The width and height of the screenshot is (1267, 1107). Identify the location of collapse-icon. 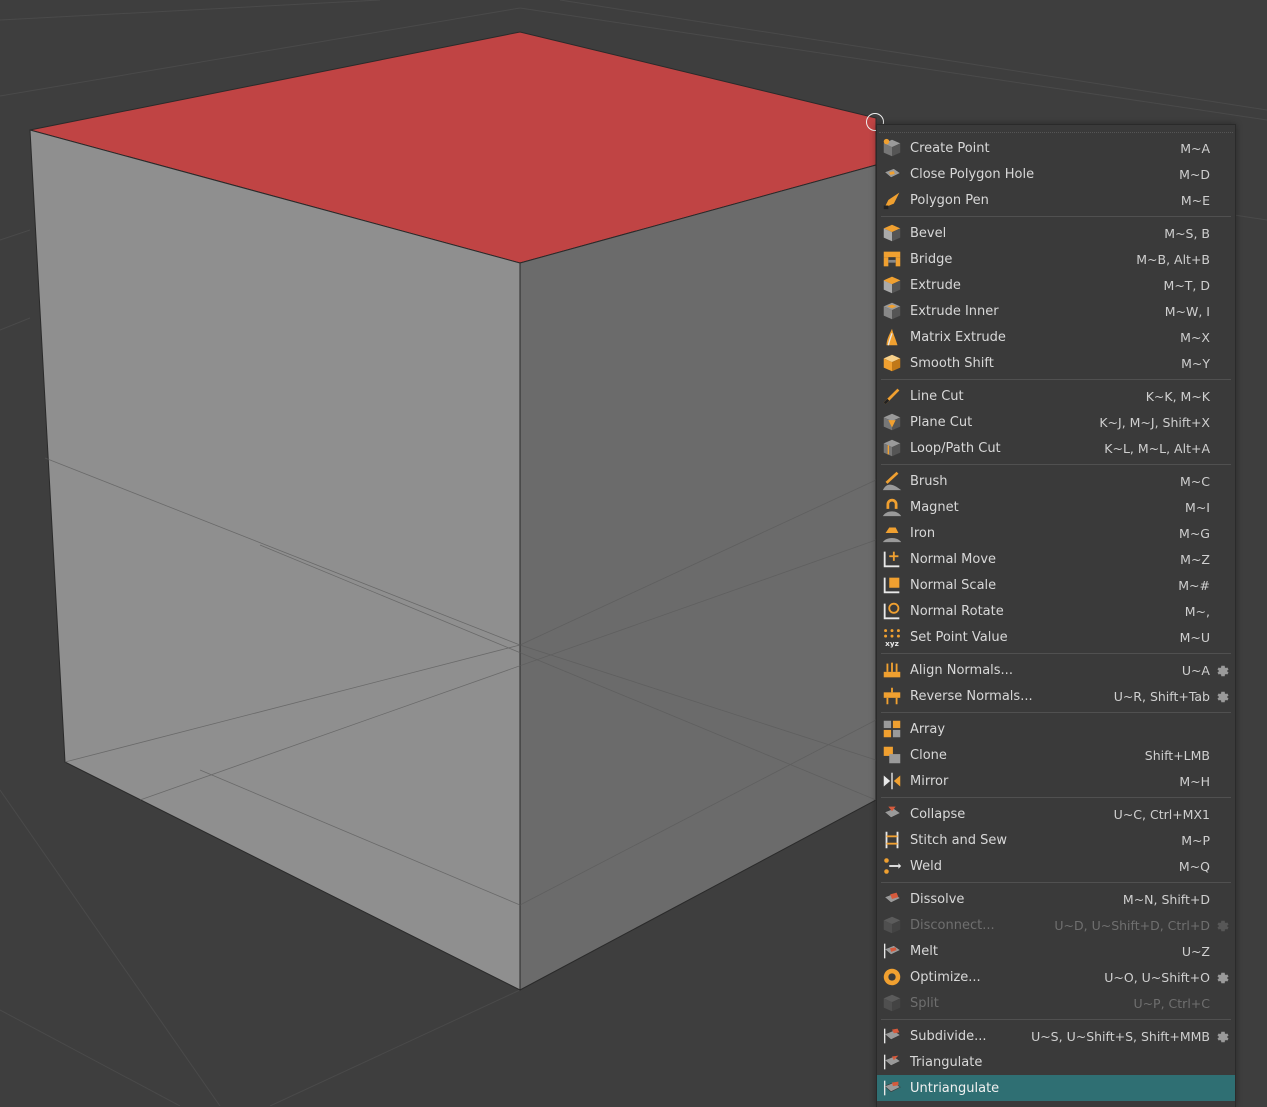
(892, 814).